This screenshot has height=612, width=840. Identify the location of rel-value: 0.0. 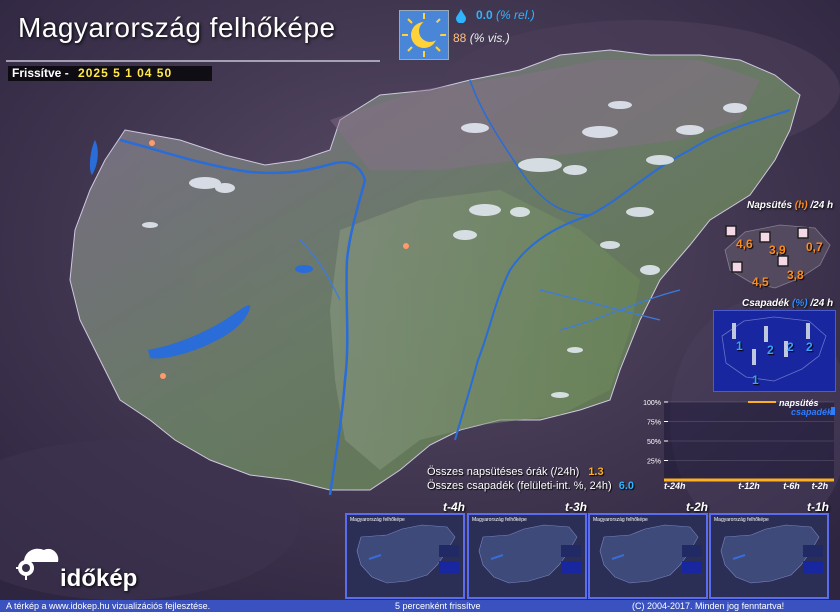
(484, 15).